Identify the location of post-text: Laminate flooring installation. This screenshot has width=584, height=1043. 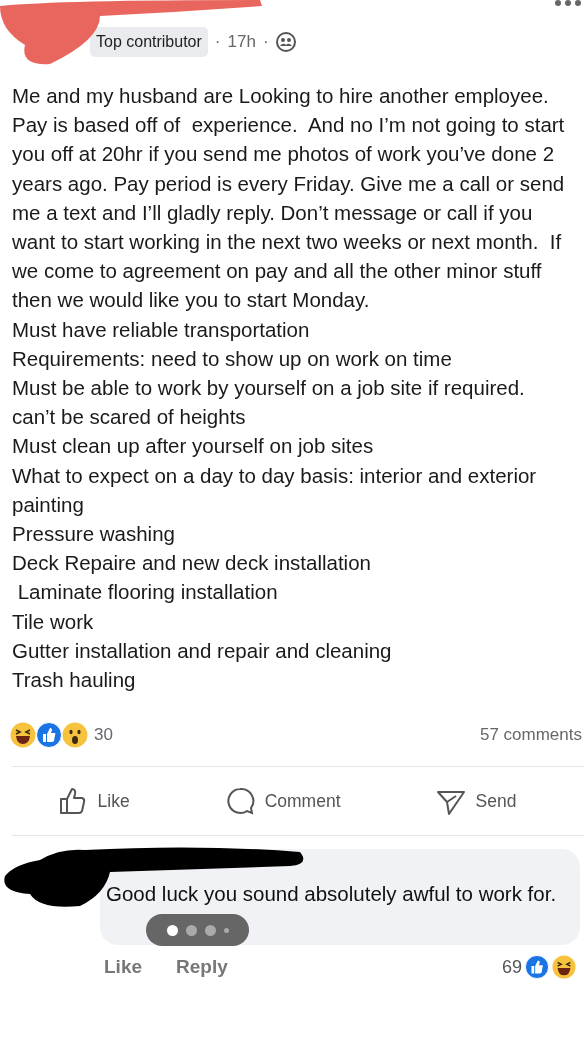
(147, 592).